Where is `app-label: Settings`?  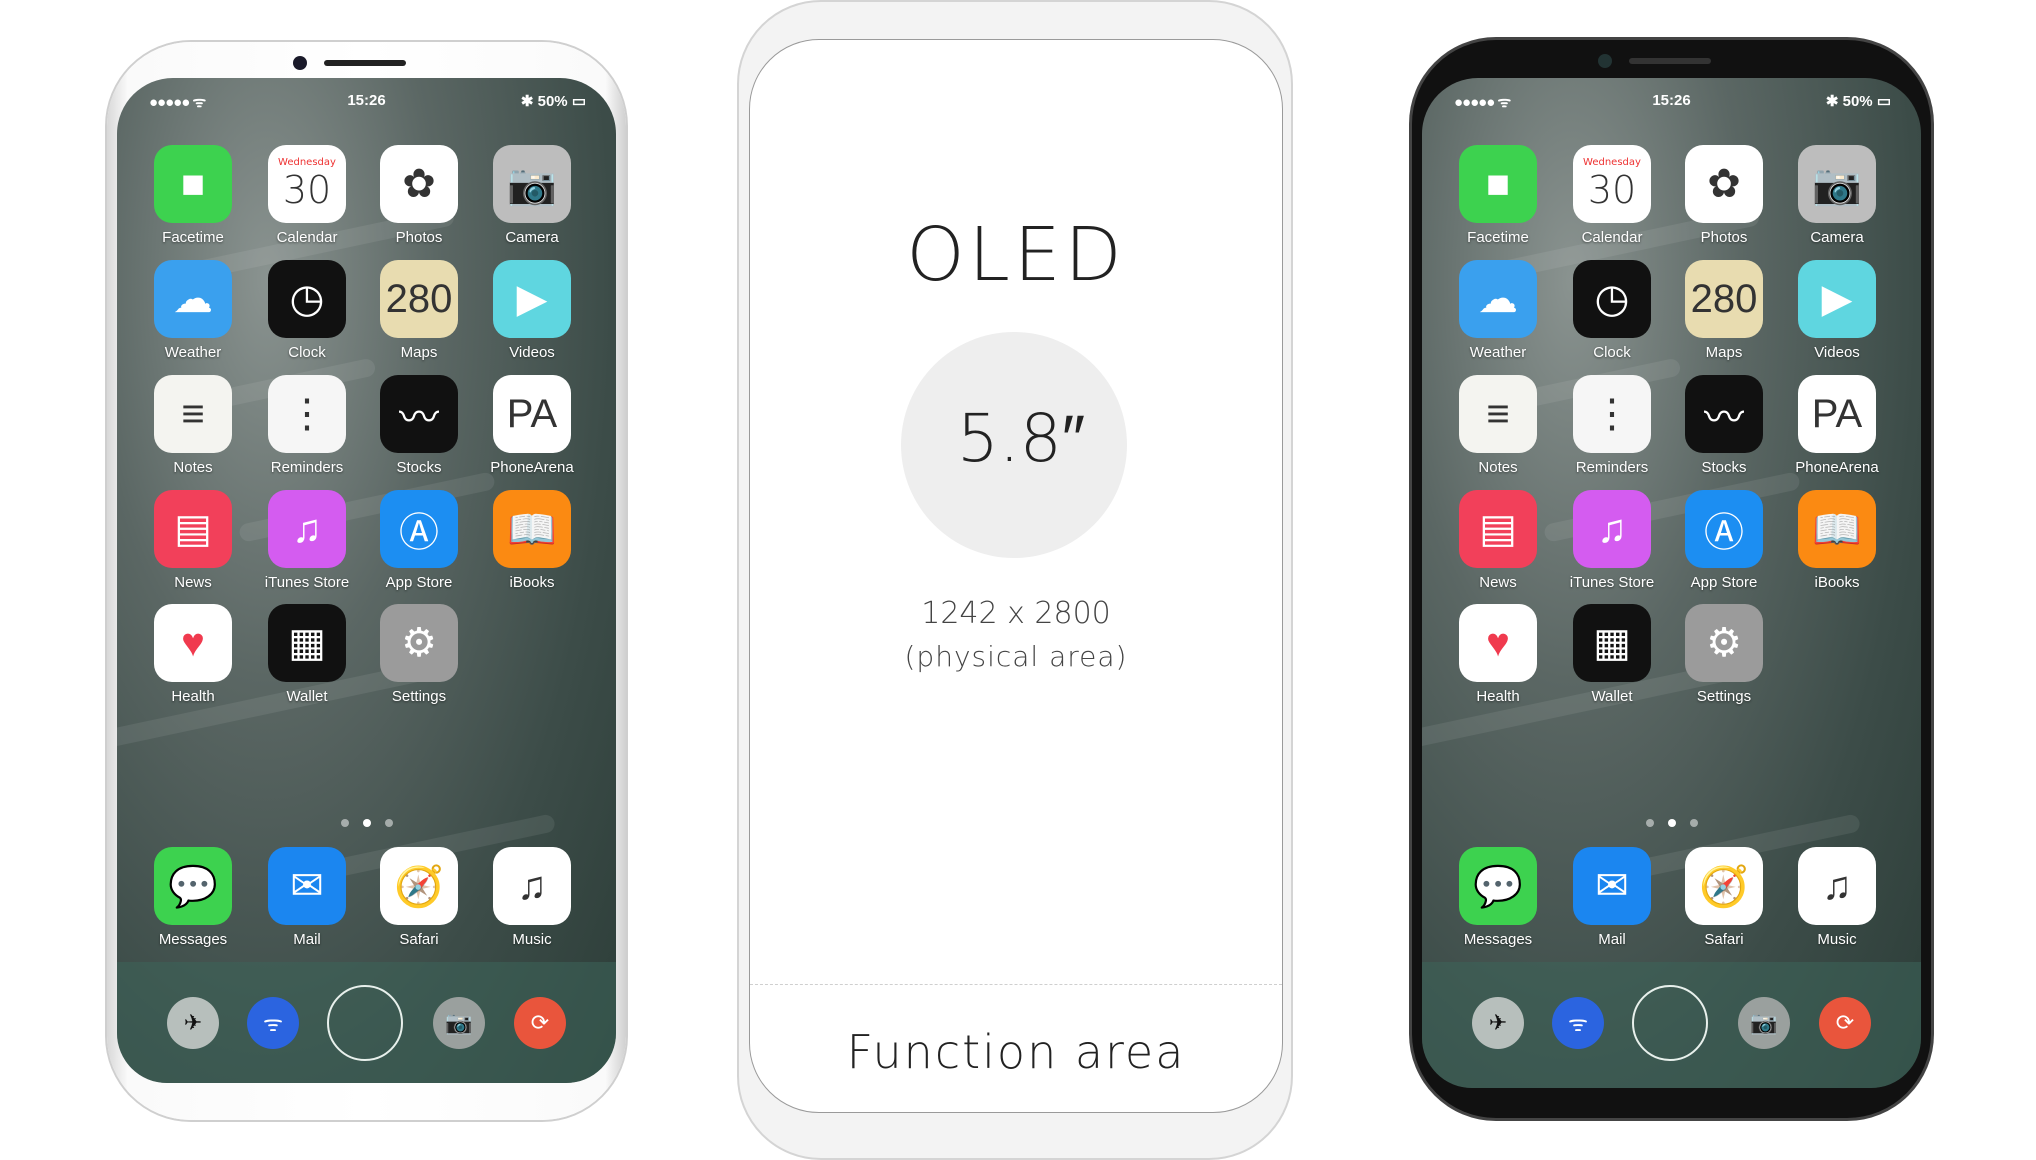
app-label: Settings is located at coordinates (419, 696).